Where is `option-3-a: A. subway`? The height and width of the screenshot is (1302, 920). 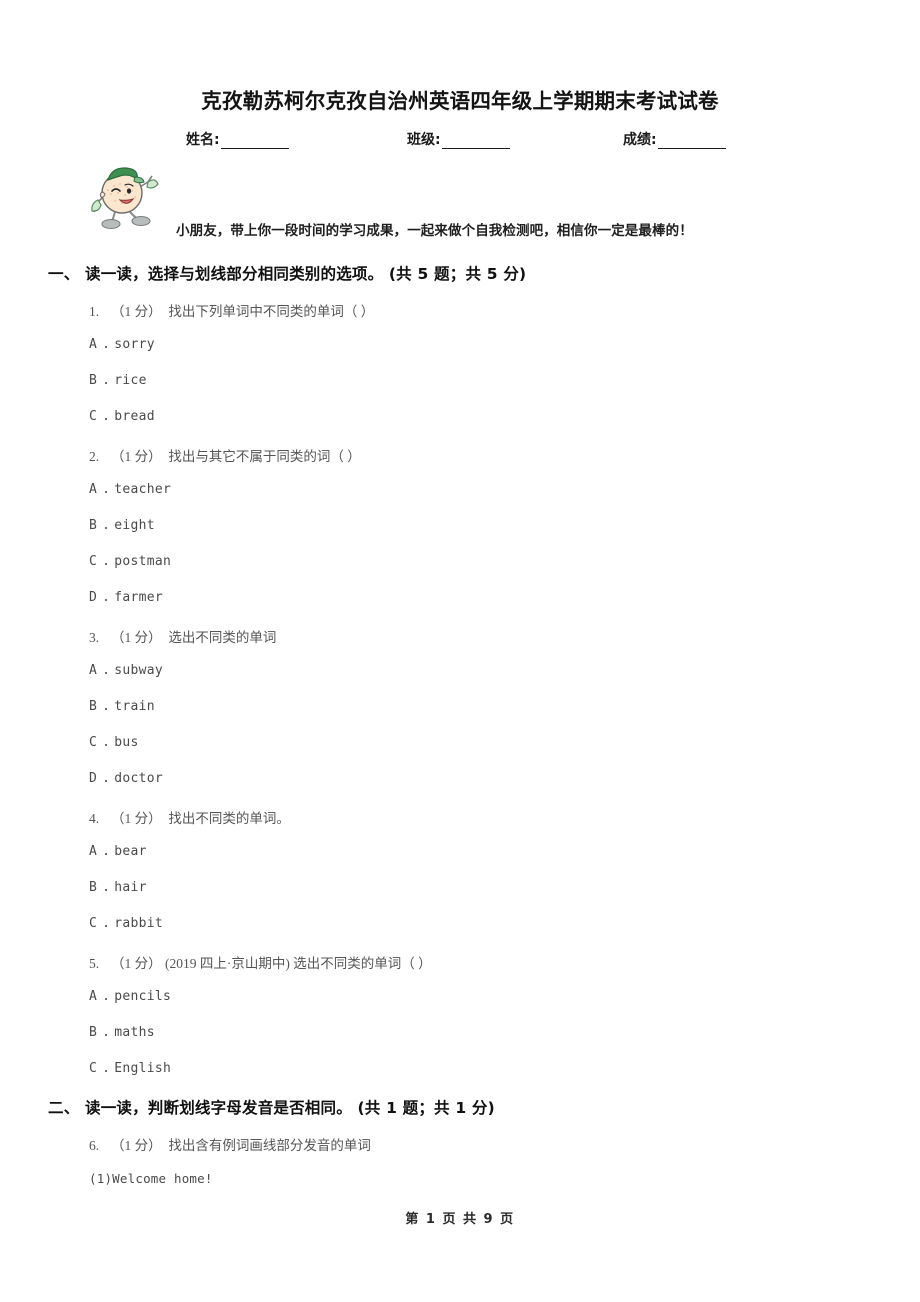 option-3-a: A. subway is located at coordinates (126, 670).